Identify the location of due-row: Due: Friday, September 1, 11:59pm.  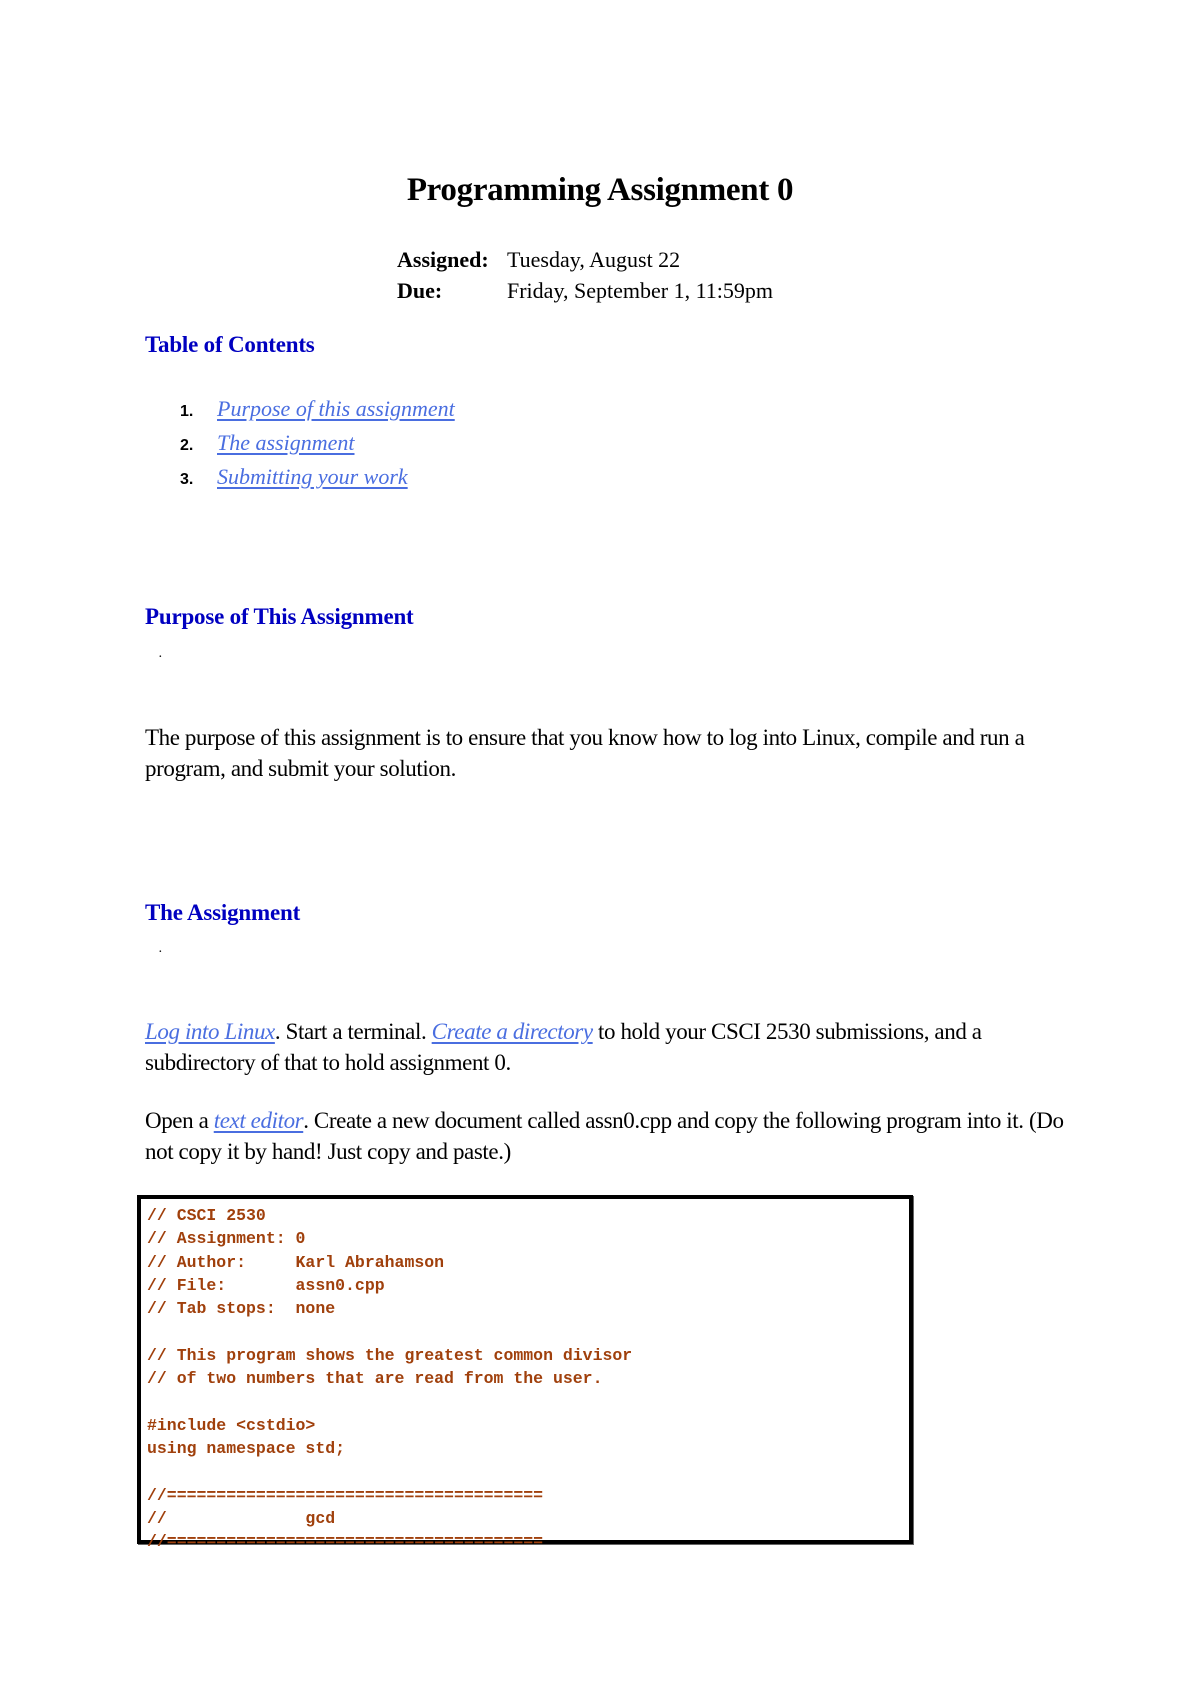
(585, 290).